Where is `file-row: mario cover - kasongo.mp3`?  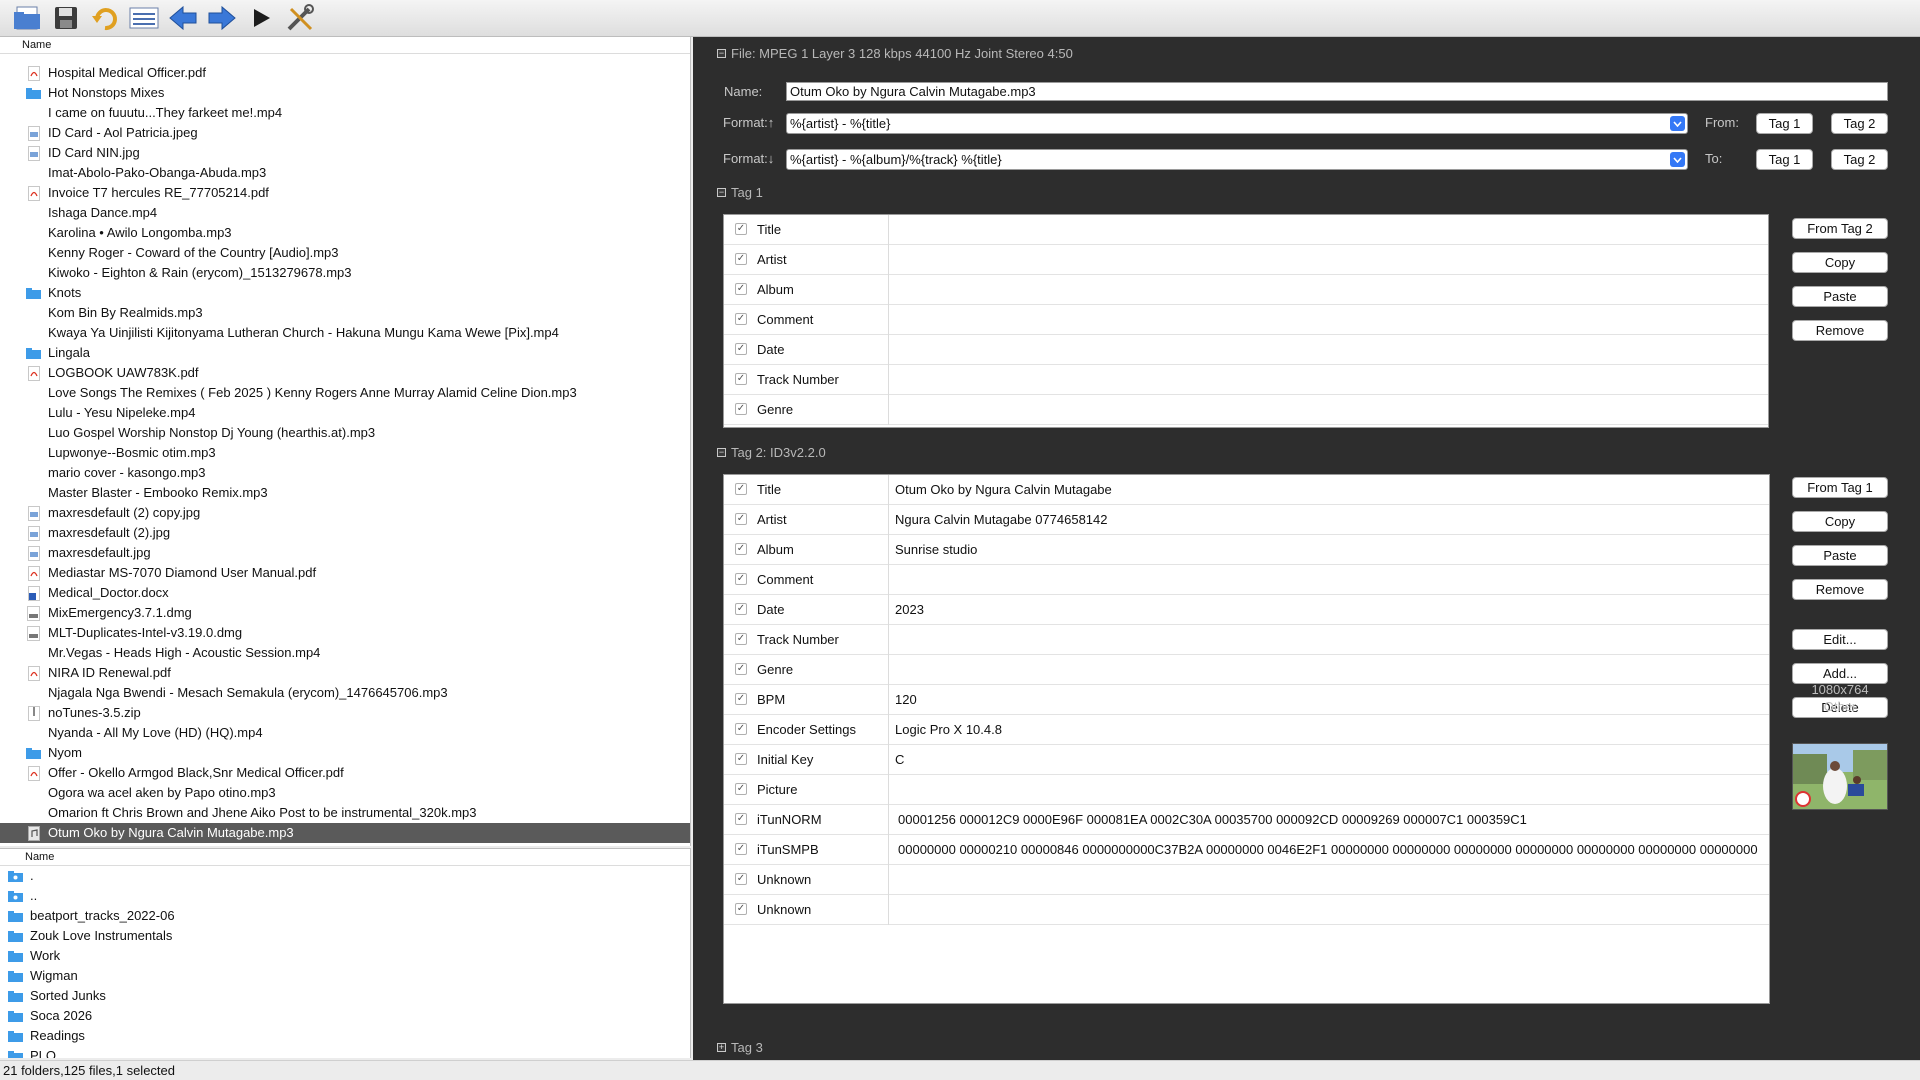 file-row: mario cover - kasongo.mp3 is located at coordinates (345, 473).